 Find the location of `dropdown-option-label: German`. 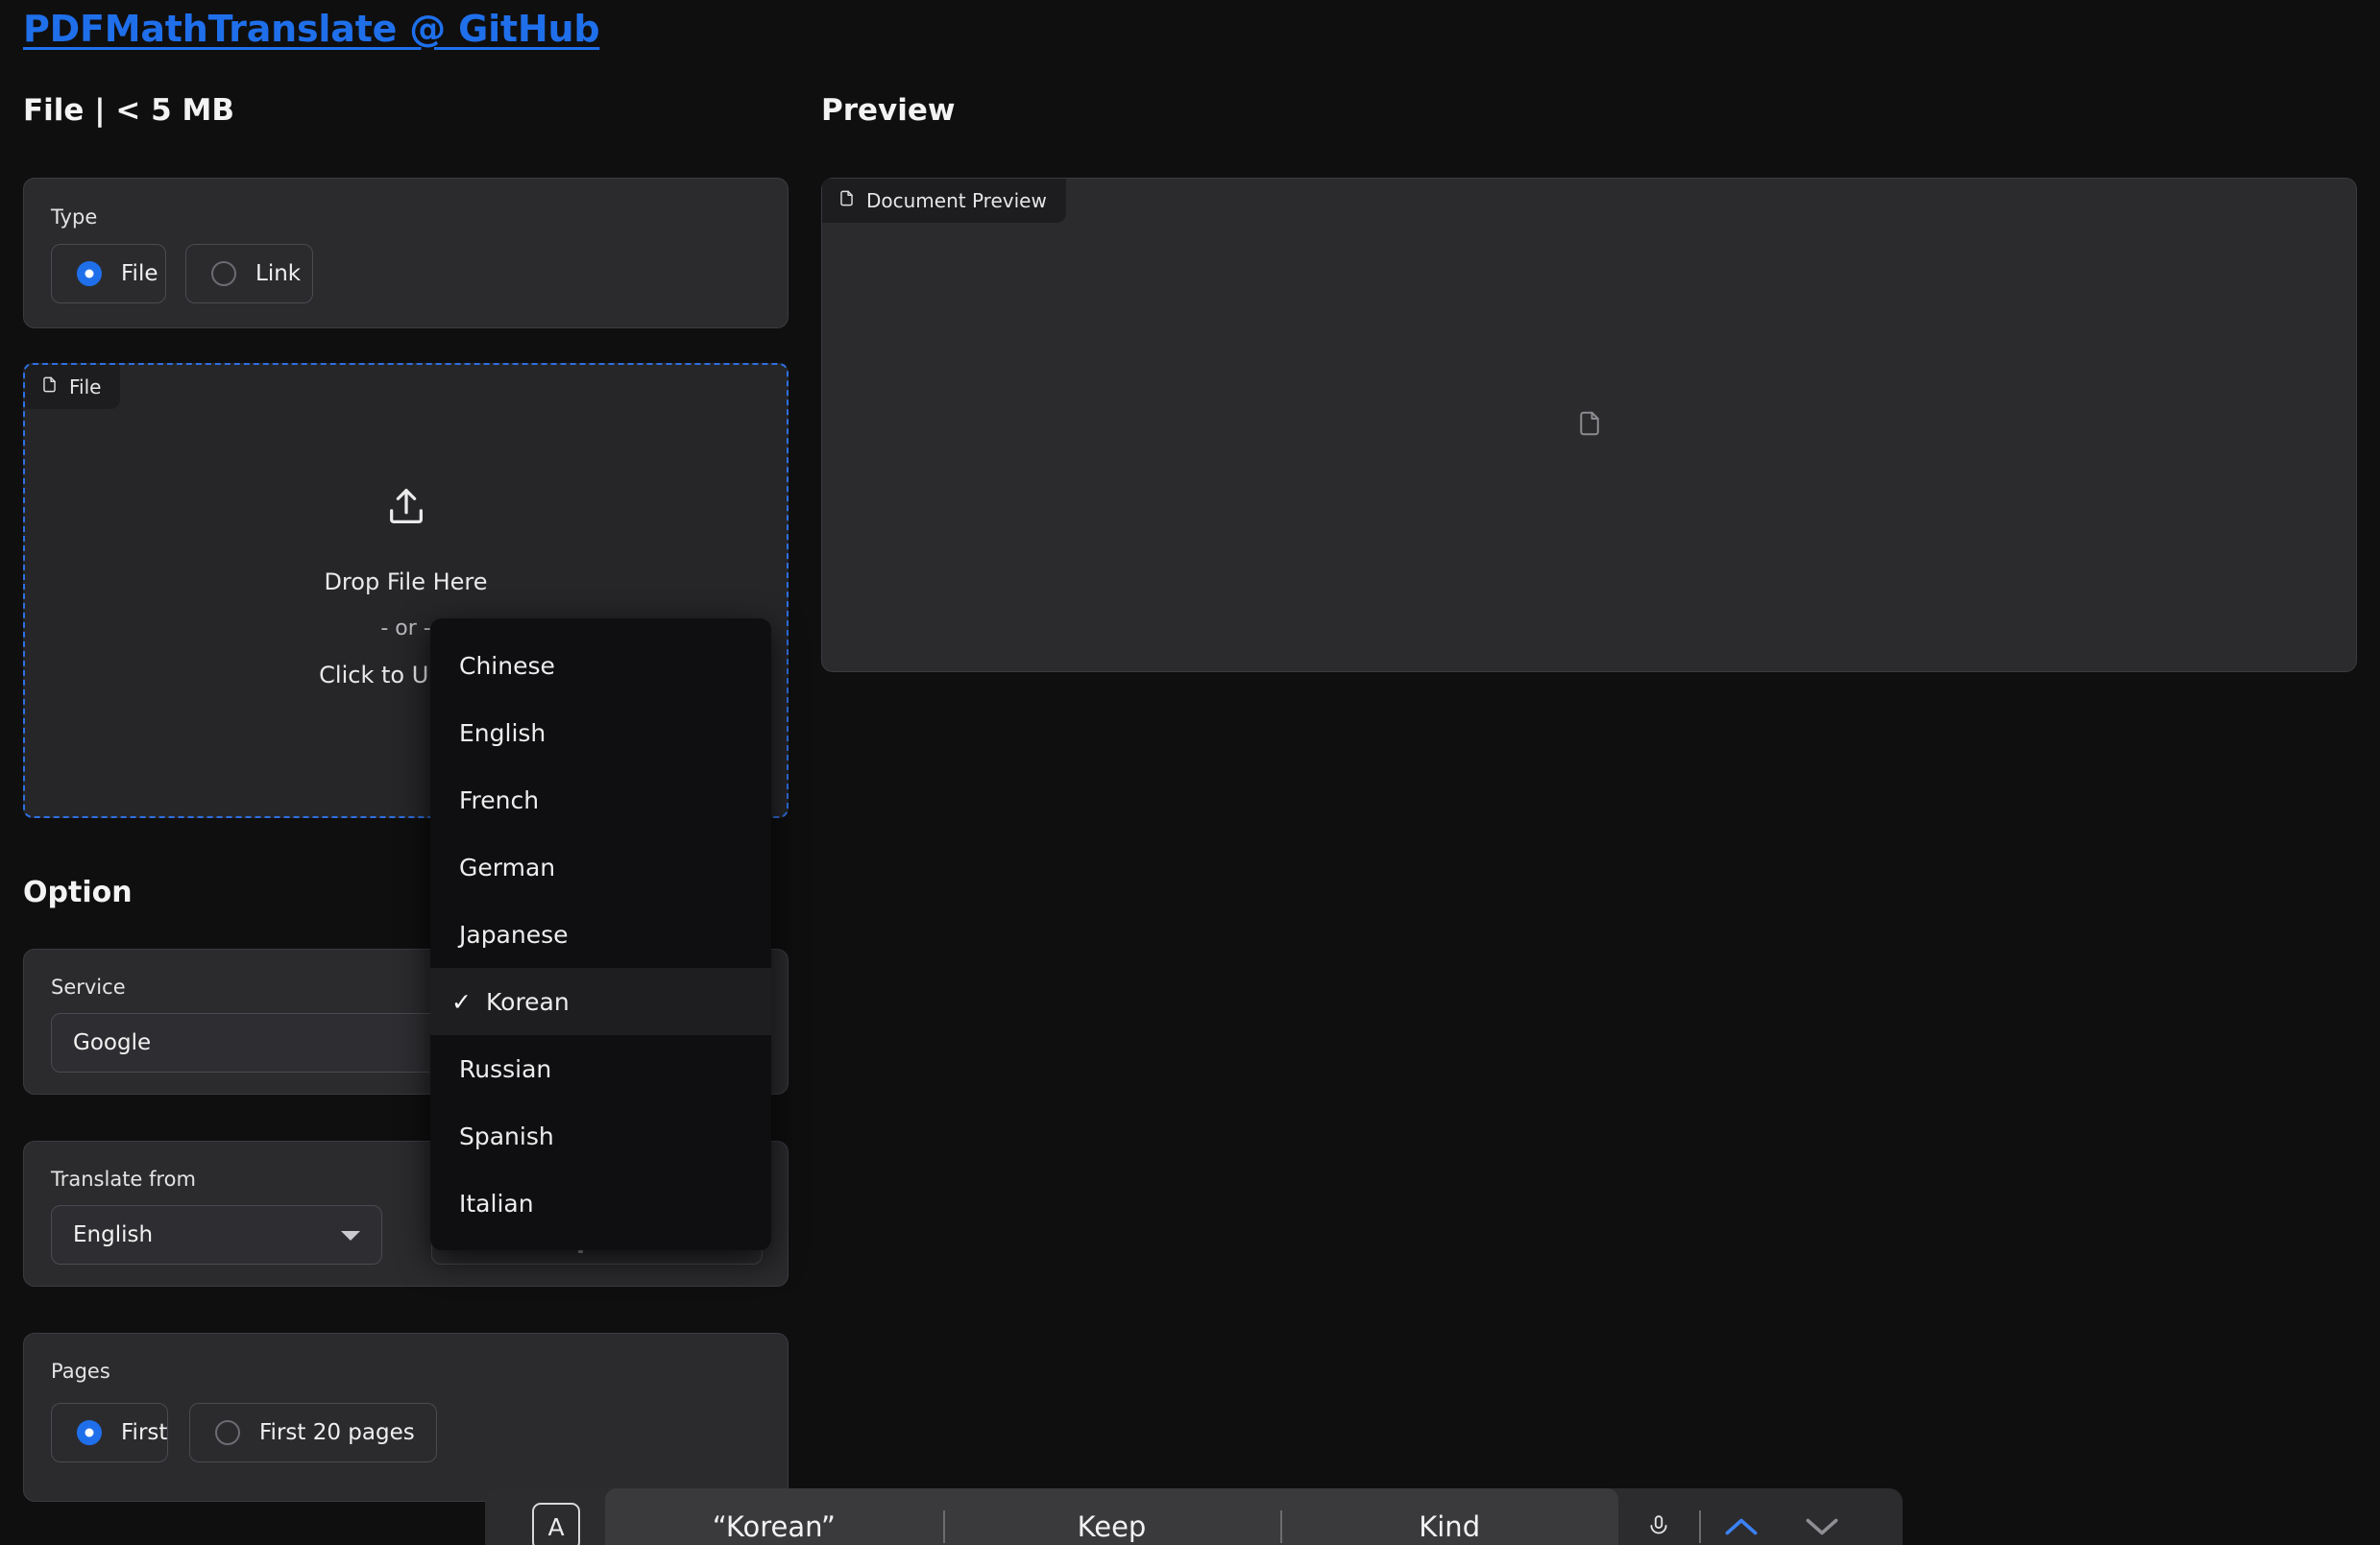

dropdown-option-label: German is located at coordinates (508, 867).